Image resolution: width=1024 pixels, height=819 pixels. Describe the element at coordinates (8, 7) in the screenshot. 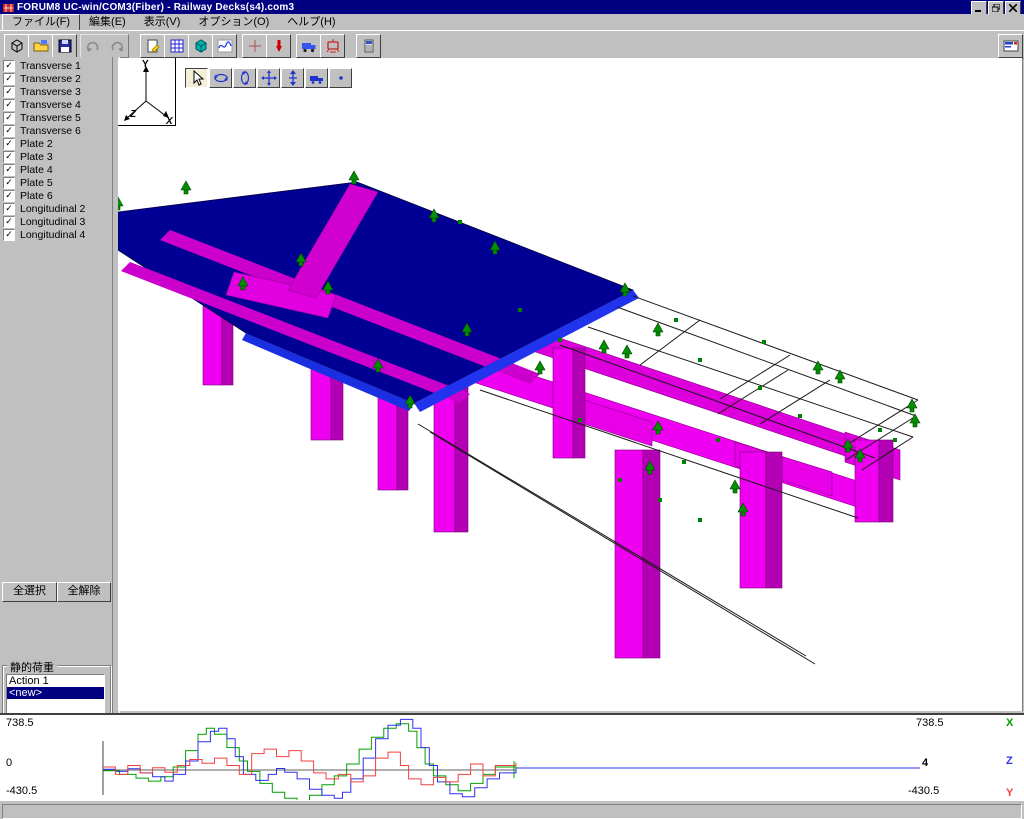

I see `app-icon` at that location.